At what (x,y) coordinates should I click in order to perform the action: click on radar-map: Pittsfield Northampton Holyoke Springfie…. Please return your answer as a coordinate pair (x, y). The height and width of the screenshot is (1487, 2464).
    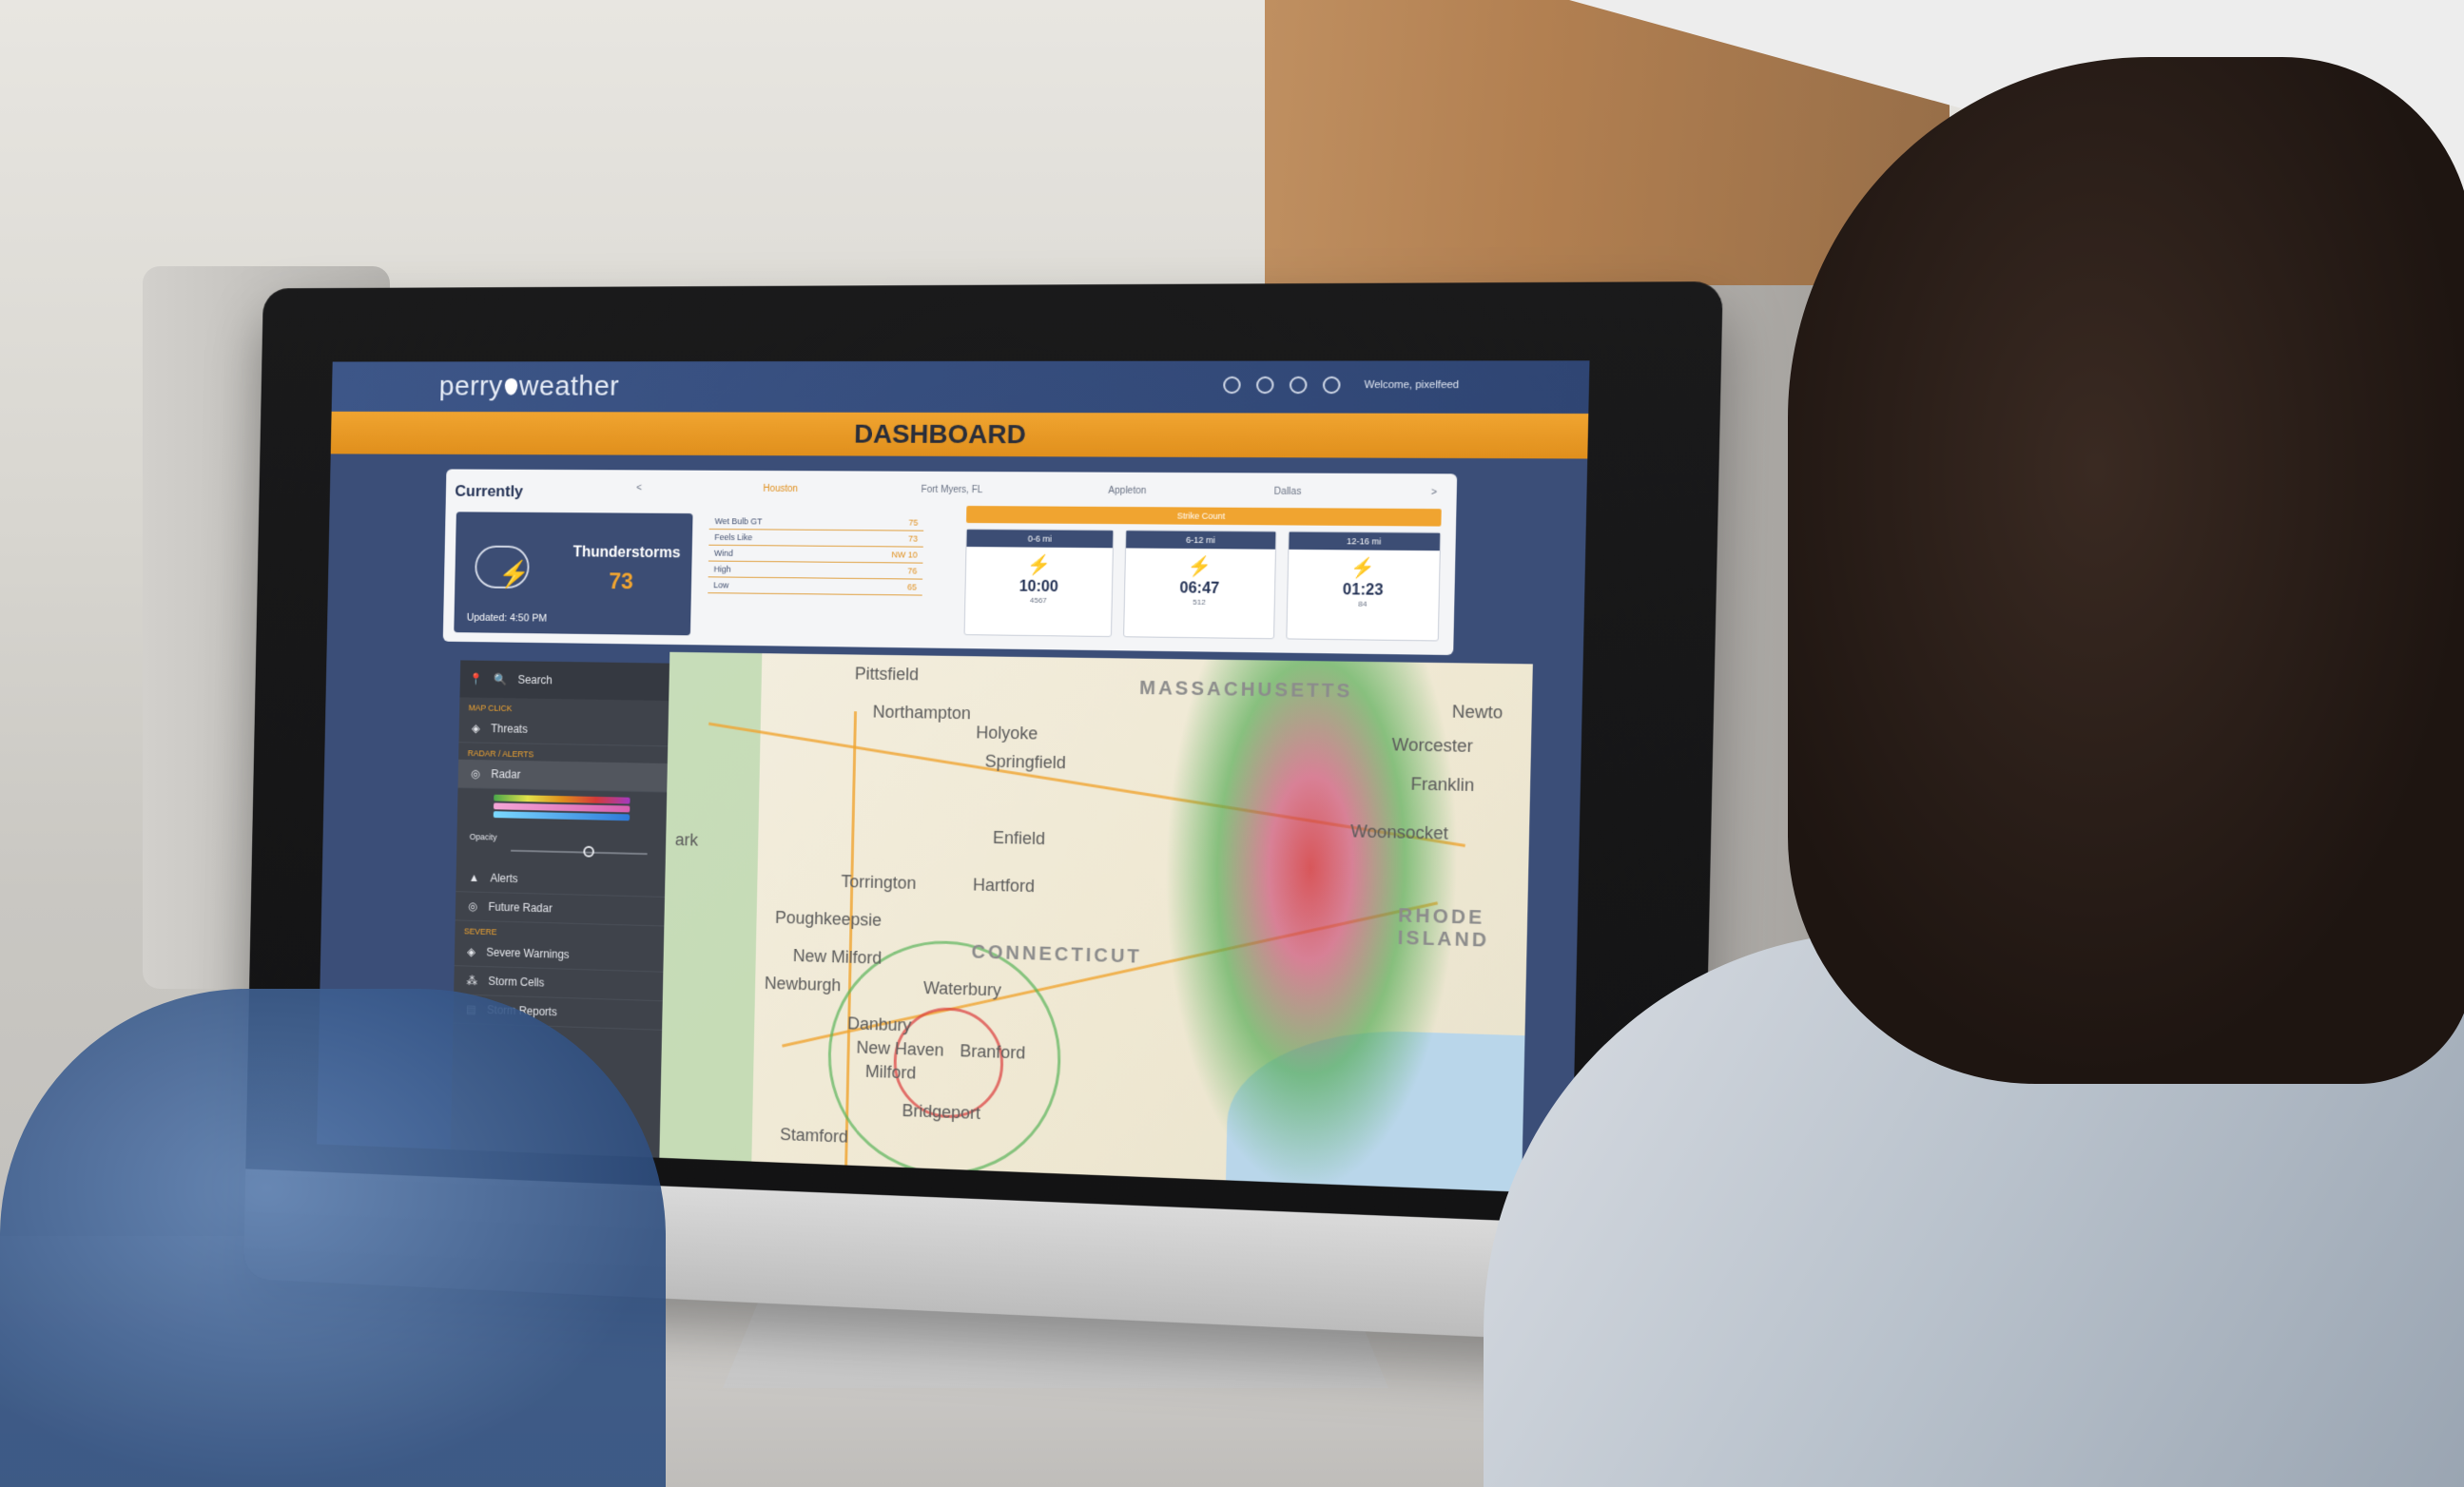
    Looking at the image, I should click on (1096, 921).